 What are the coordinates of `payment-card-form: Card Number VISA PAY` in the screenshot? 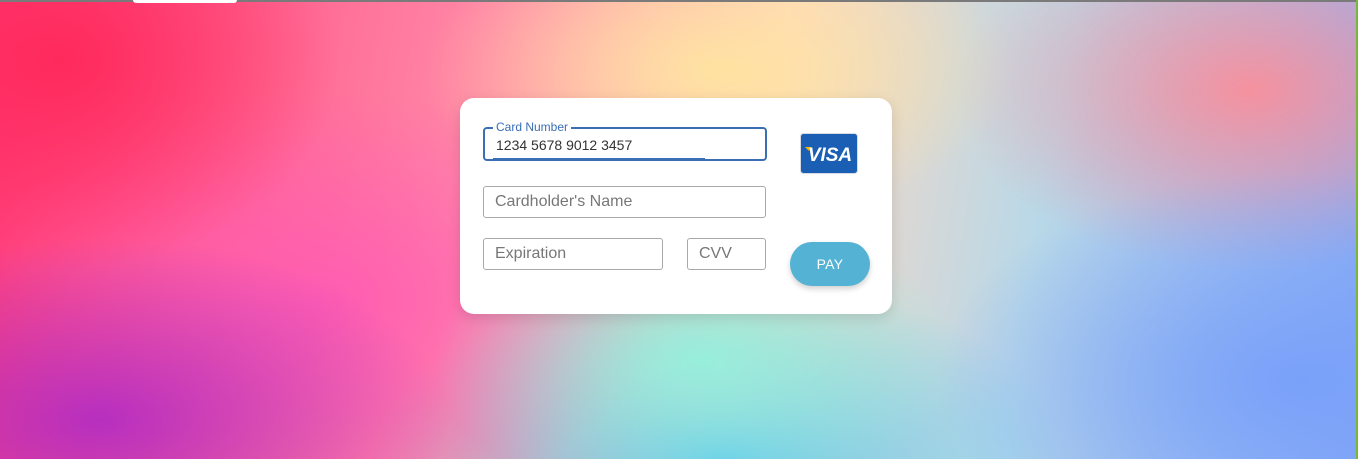 It's located at (676, 206).